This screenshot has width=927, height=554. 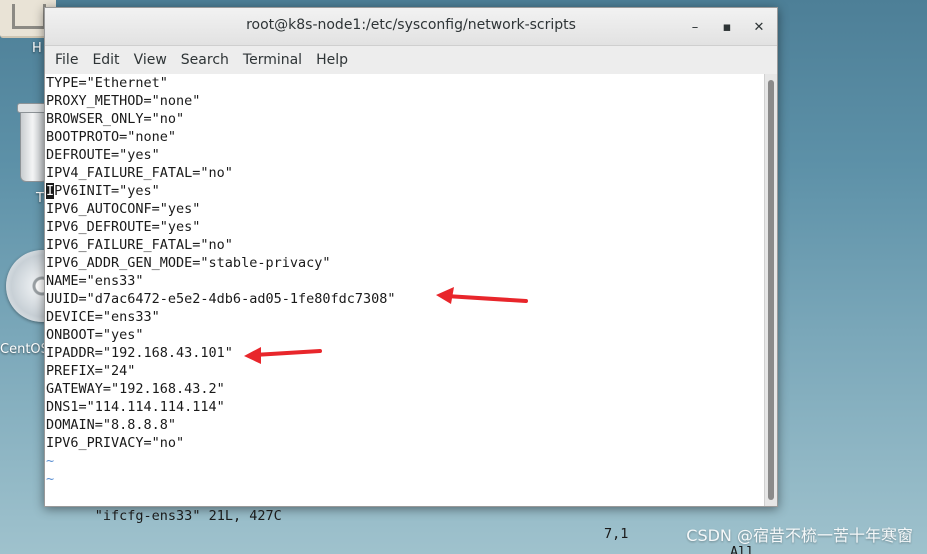 I want to click on maximize-icon: ▪, so click(x=727, y=27).